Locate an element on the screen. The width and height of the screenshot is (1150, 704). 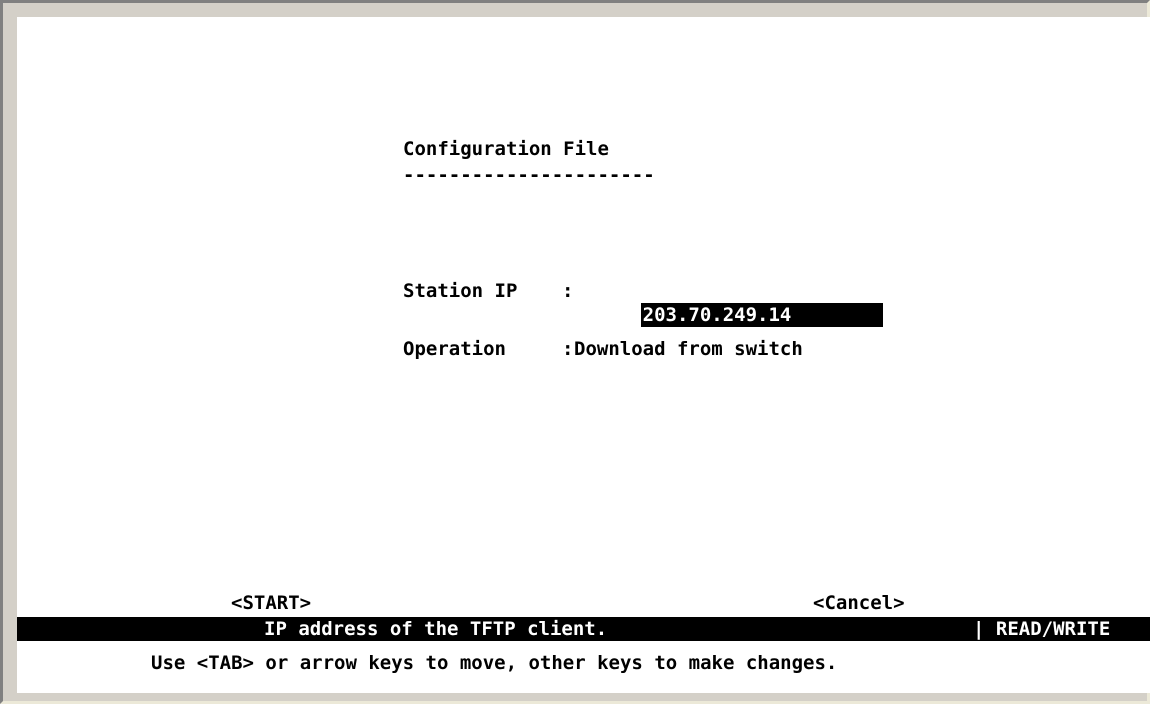
start-button: <START> is located at coordinates (271, 603).